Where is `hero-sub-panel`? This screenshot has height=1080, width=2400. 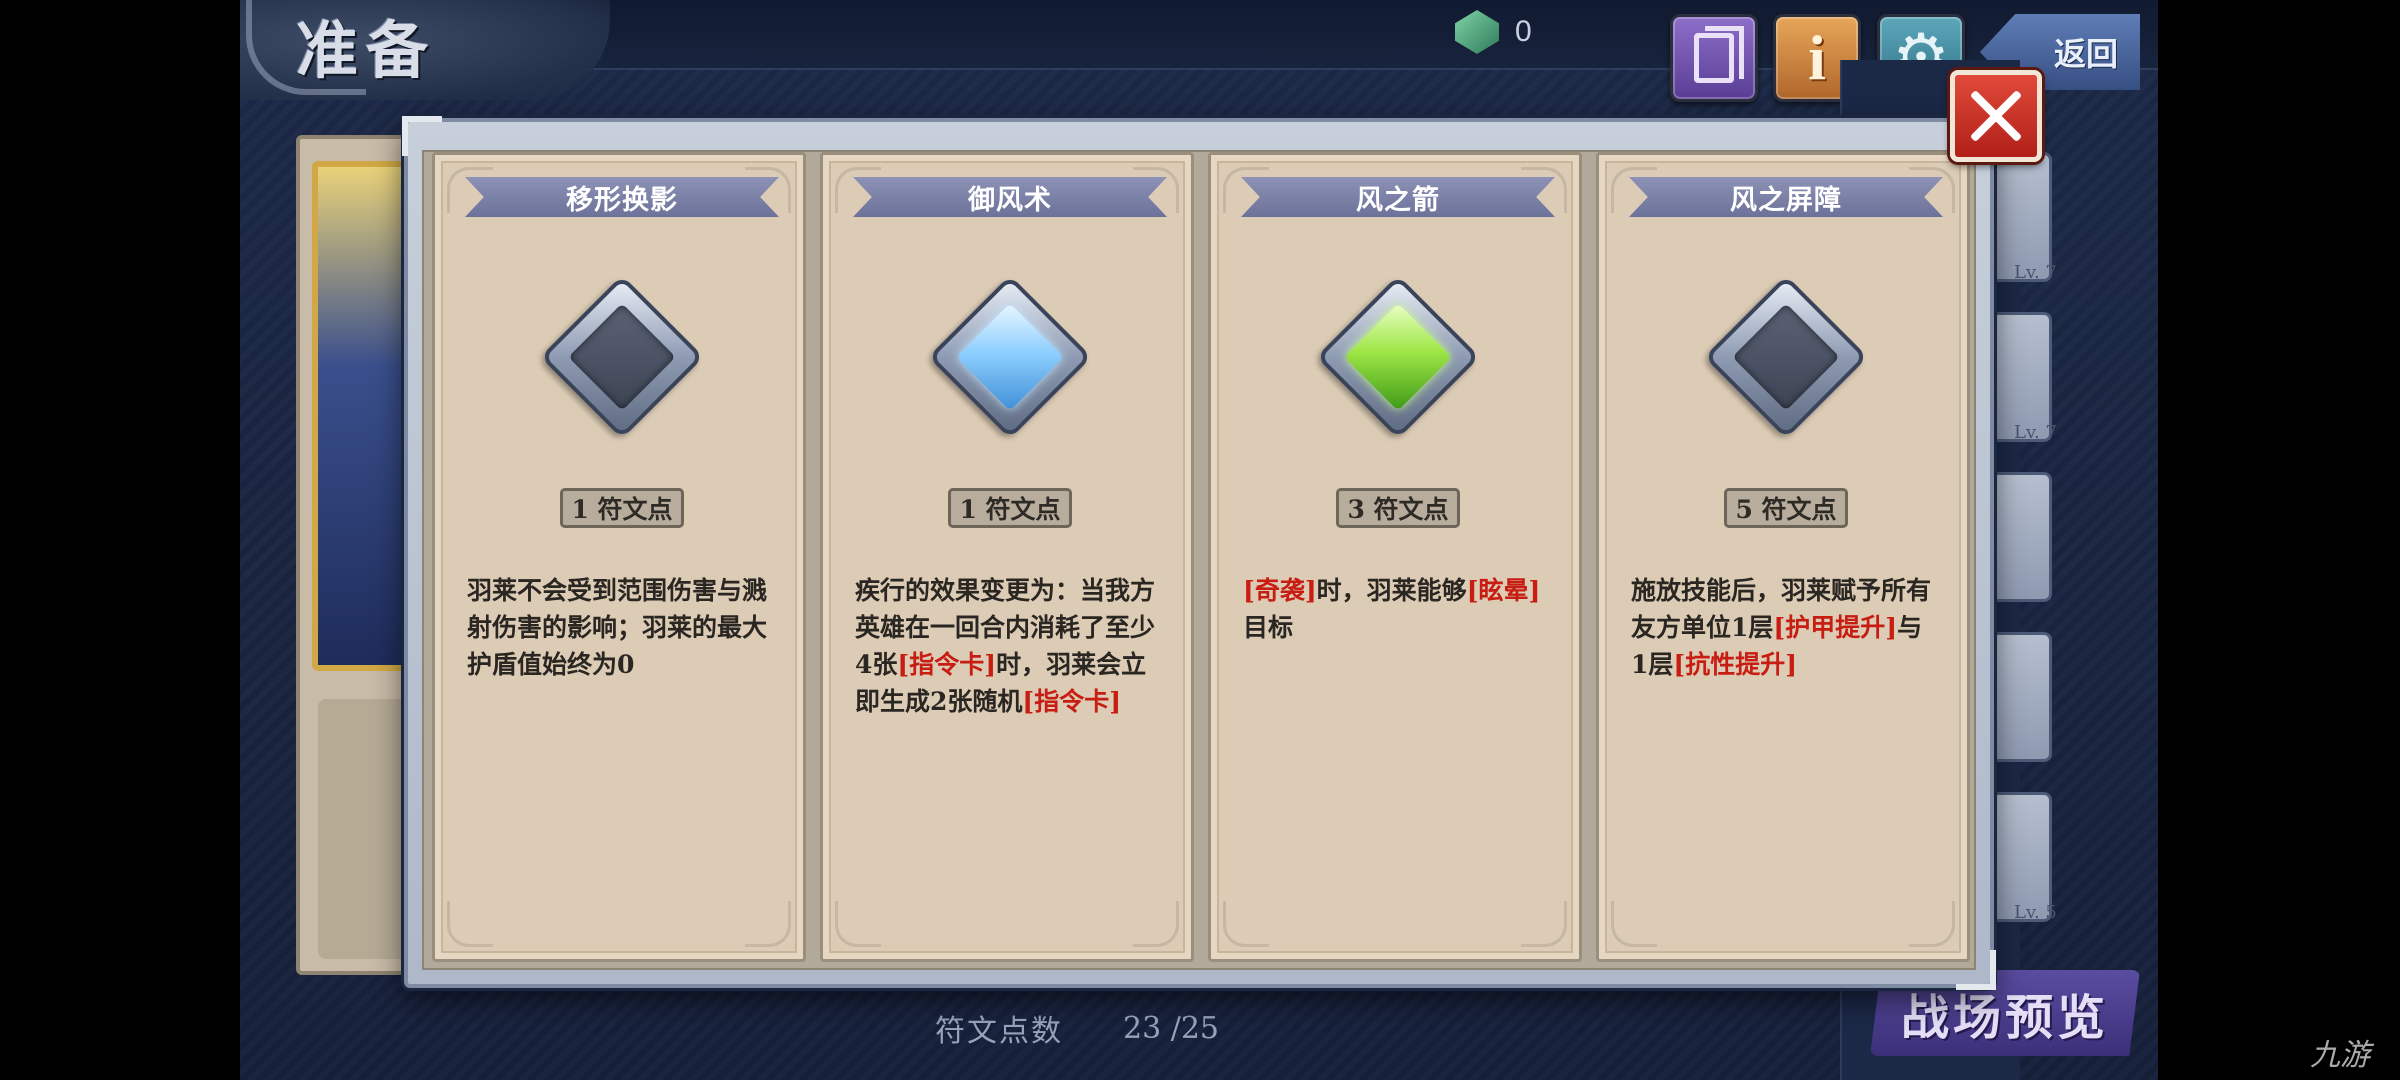
hero-sub-panel is located at coordinates (368, 829).